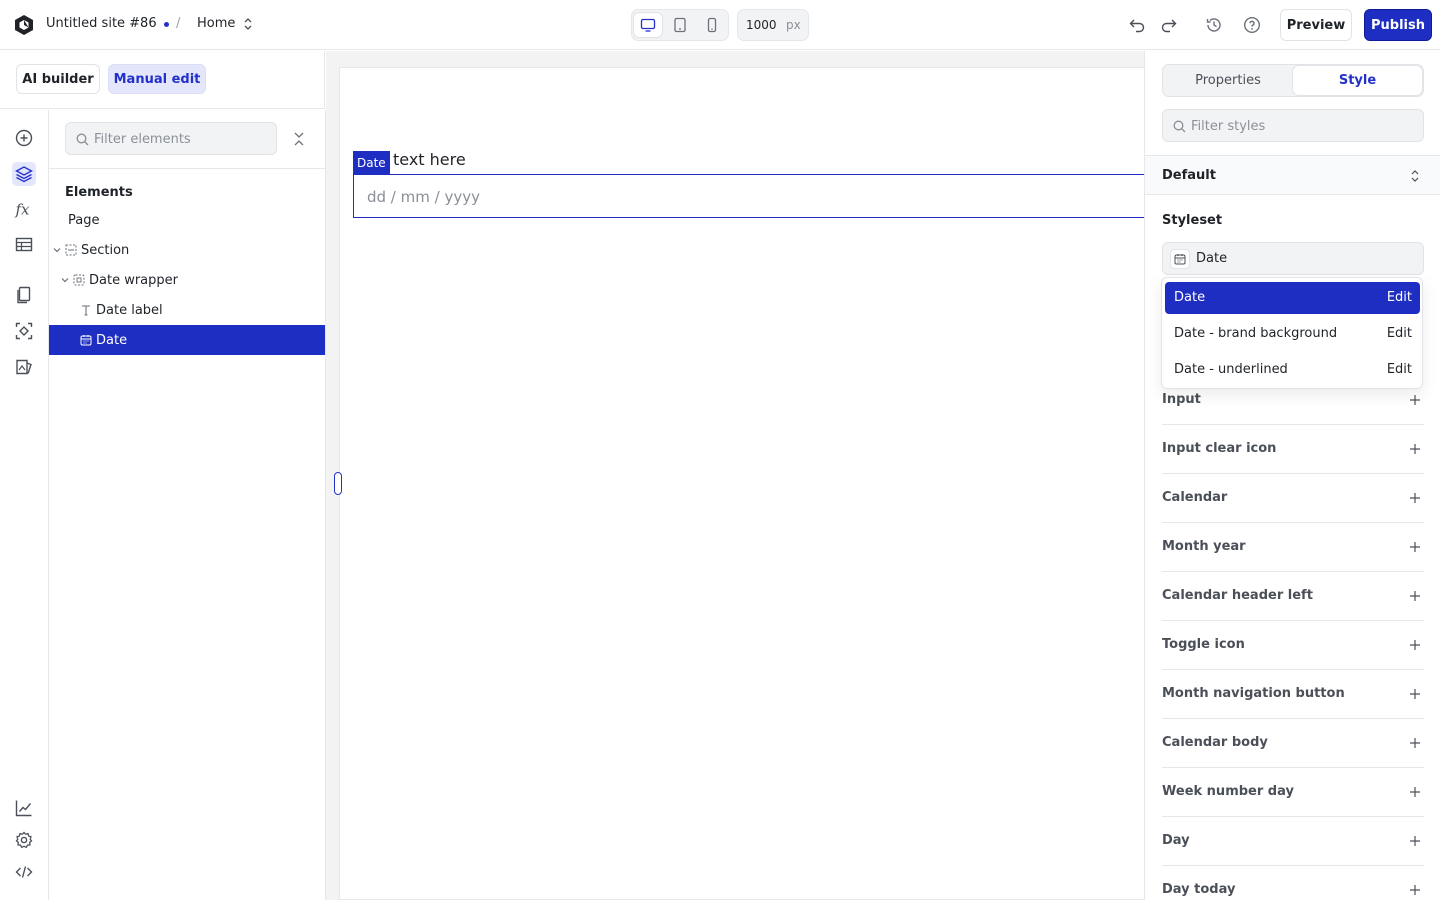 The height and width of the screenshot is (900, 1440). Describe the element at coordinates (183, 139) in the screenshot. I see `filter-elements-input` at that location.